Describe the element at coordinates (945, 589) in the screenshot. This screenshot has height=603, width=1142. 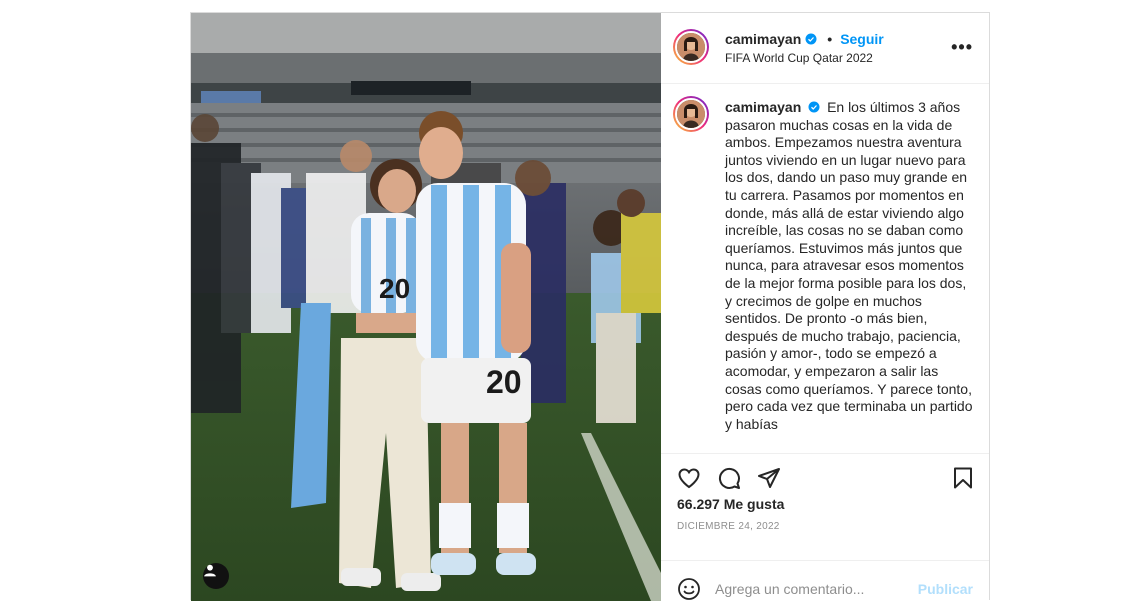
I see `publish-button: Publicar` at that location.